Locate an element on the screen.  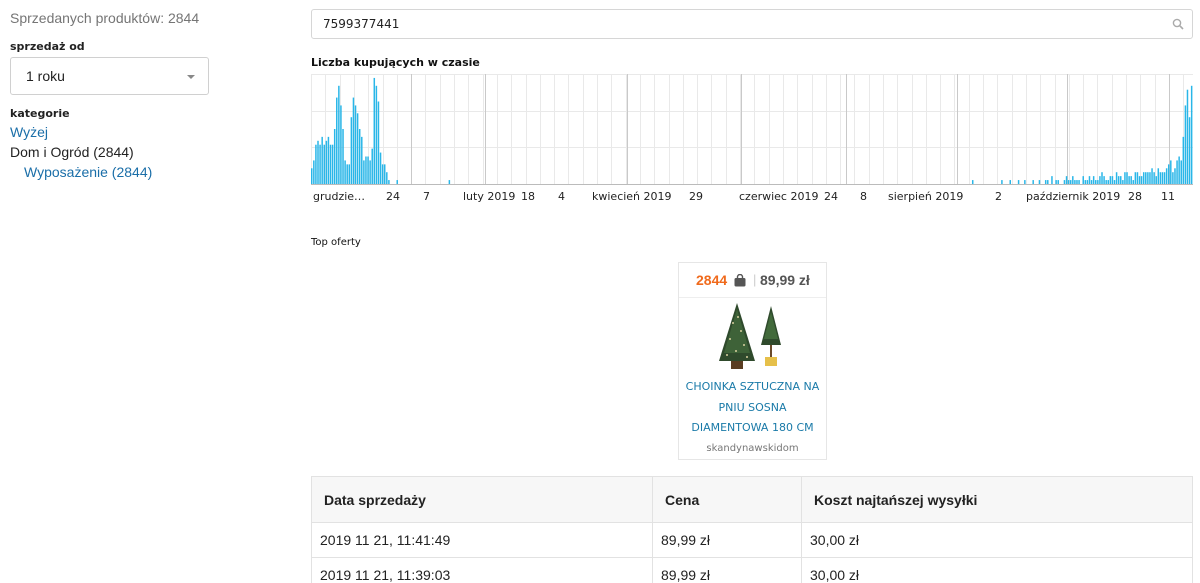
chart-grid is located at coordinates (752, 129).